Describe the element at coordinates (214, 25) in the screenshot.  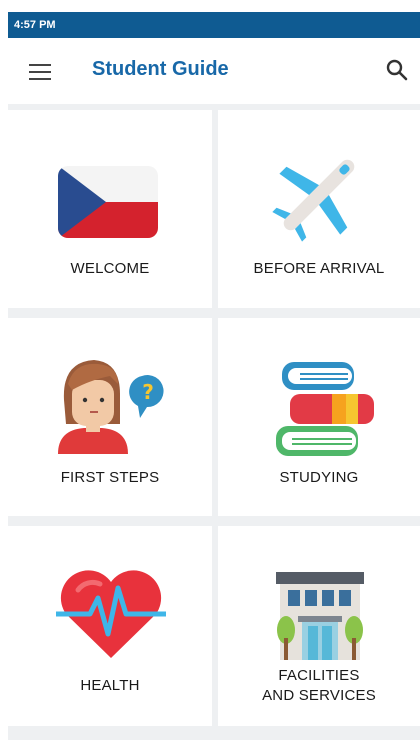
I see `status-bar: 4:57 PM` at that location.